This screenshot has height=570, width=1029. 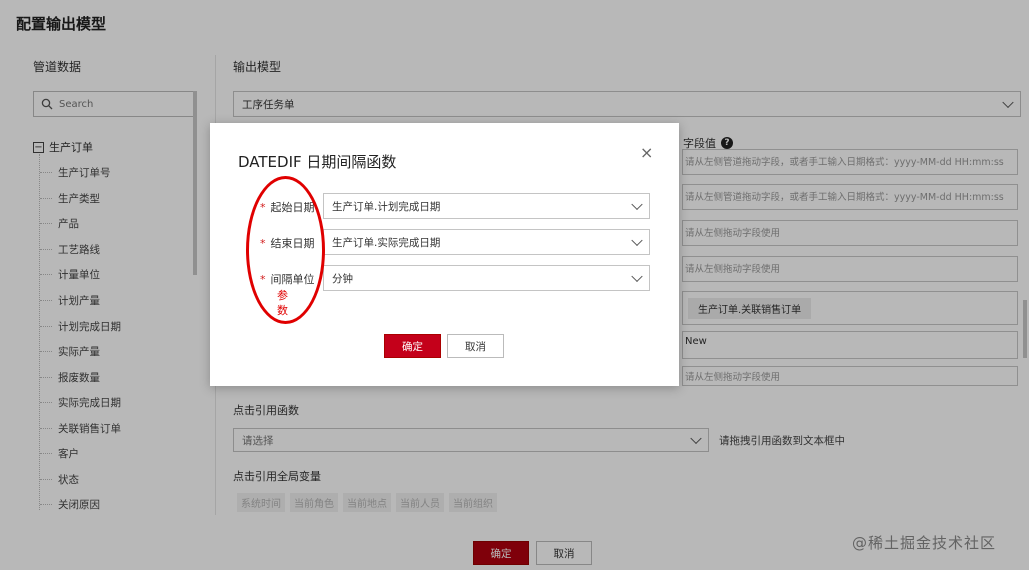 I want to click on interval-unit-value: 分钟, so click(x=342, y=278).